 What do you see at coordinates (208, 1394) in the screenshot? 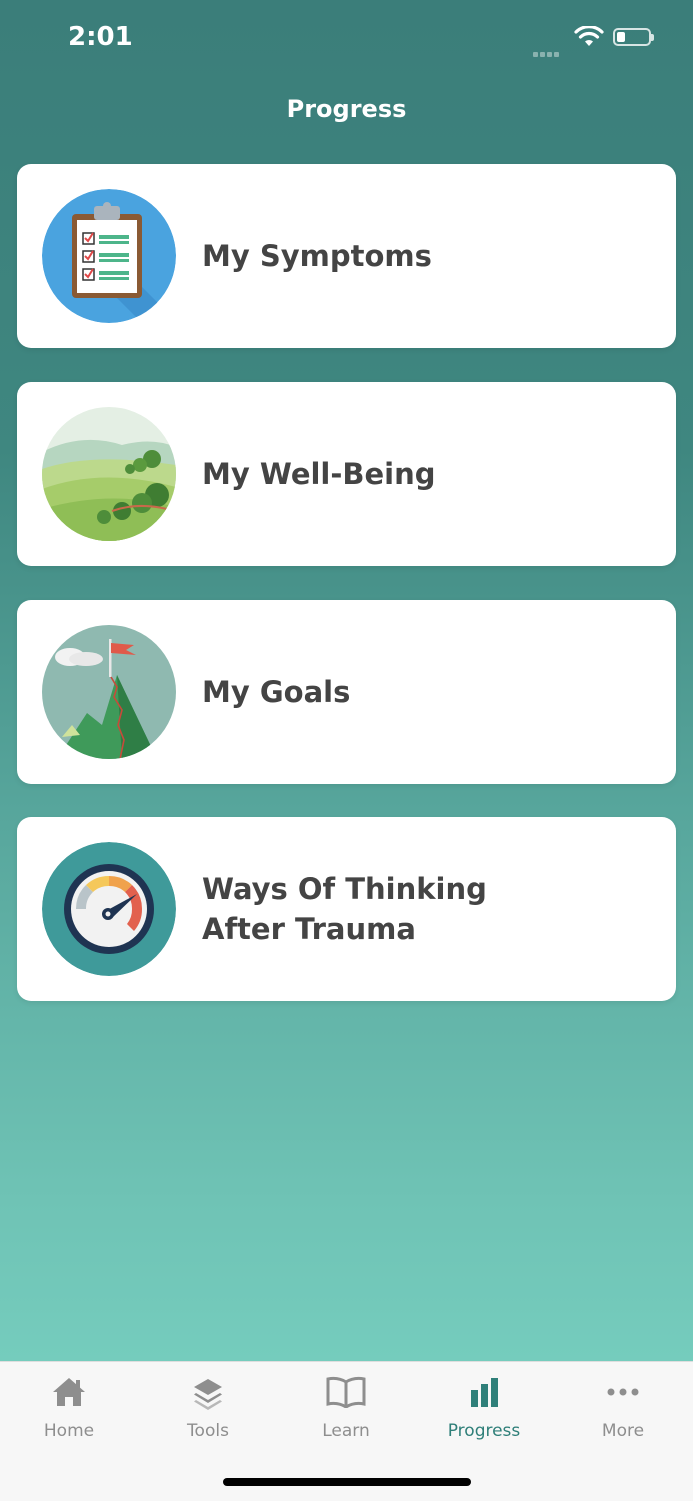
I see `layers-icon` at bounding box center [208, 1394].